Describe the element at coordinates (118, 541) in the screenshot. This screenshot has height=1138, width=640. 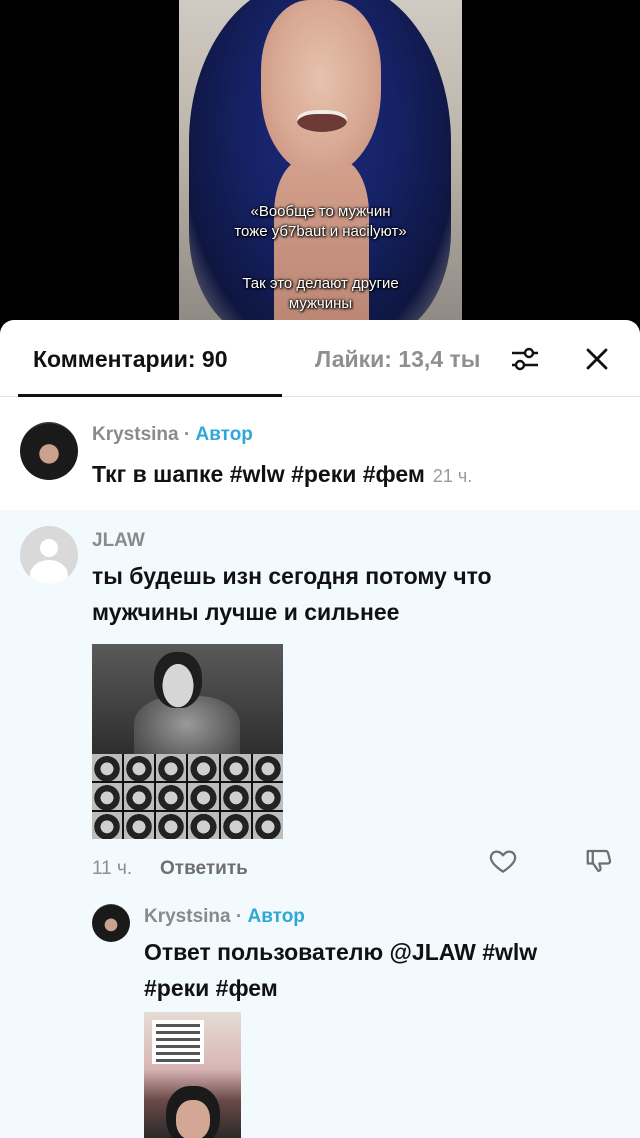
I see `comment-username: JLAW` at that location.